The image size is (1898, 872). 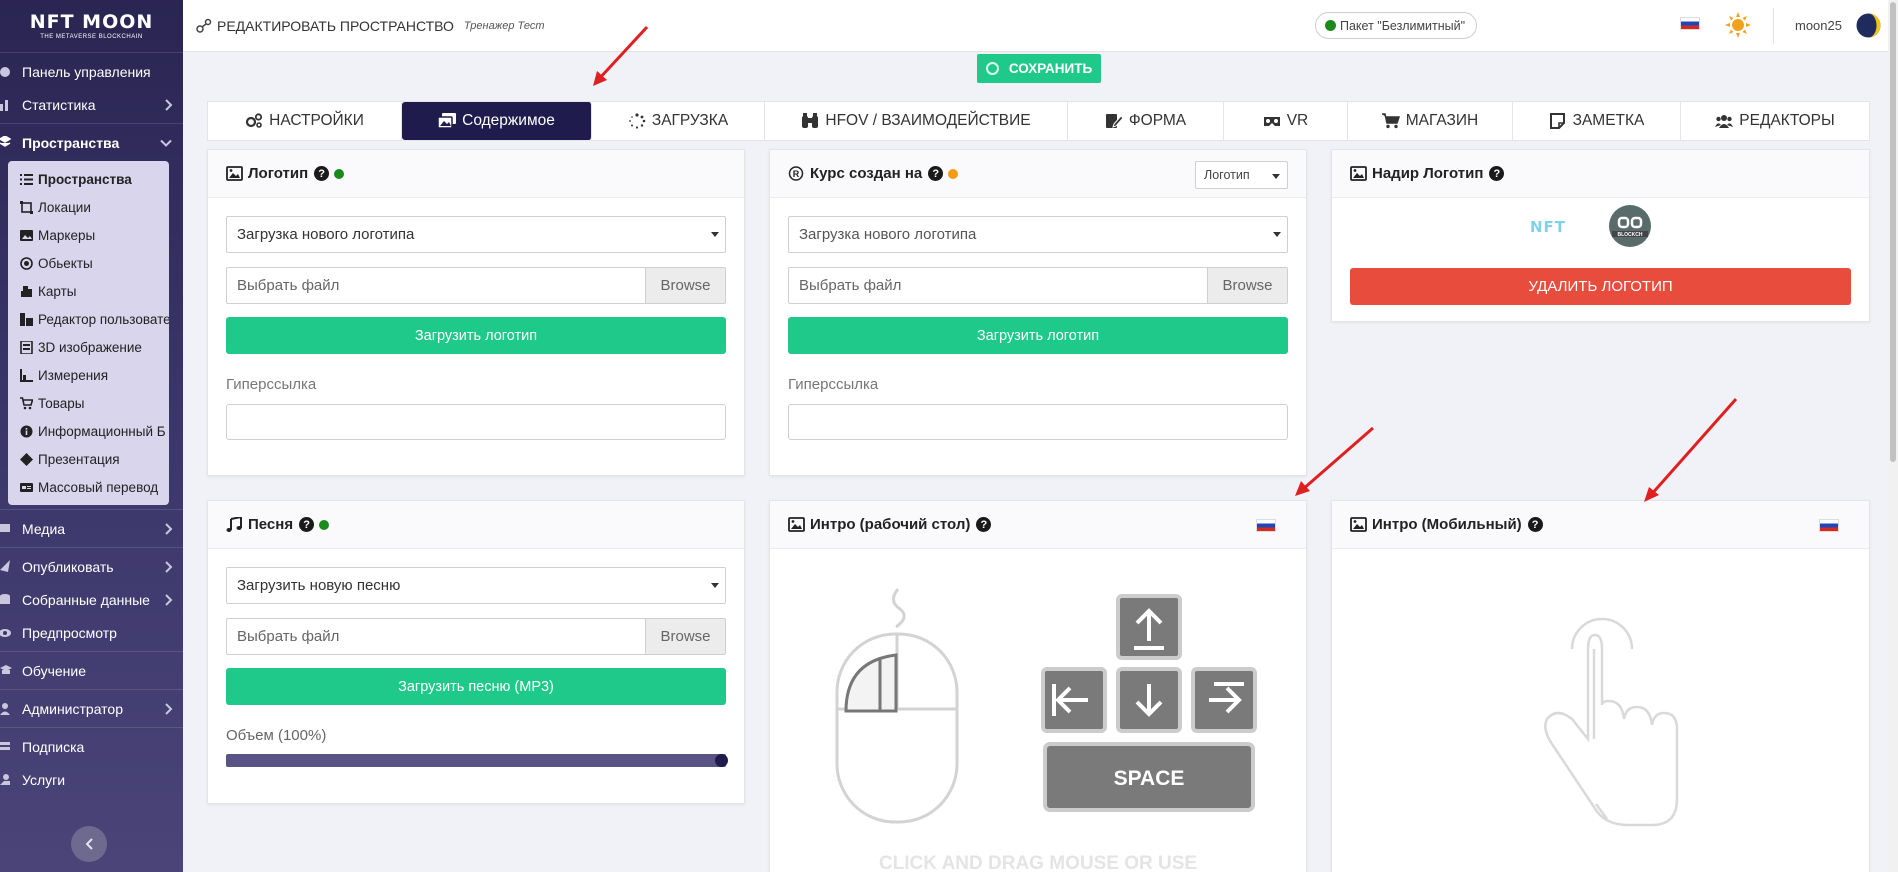 What do you see at coordinates (476, 585) in the screenshot?
I see `song-source-select: Загрузить новую песню` at bounding box center [476, 585].